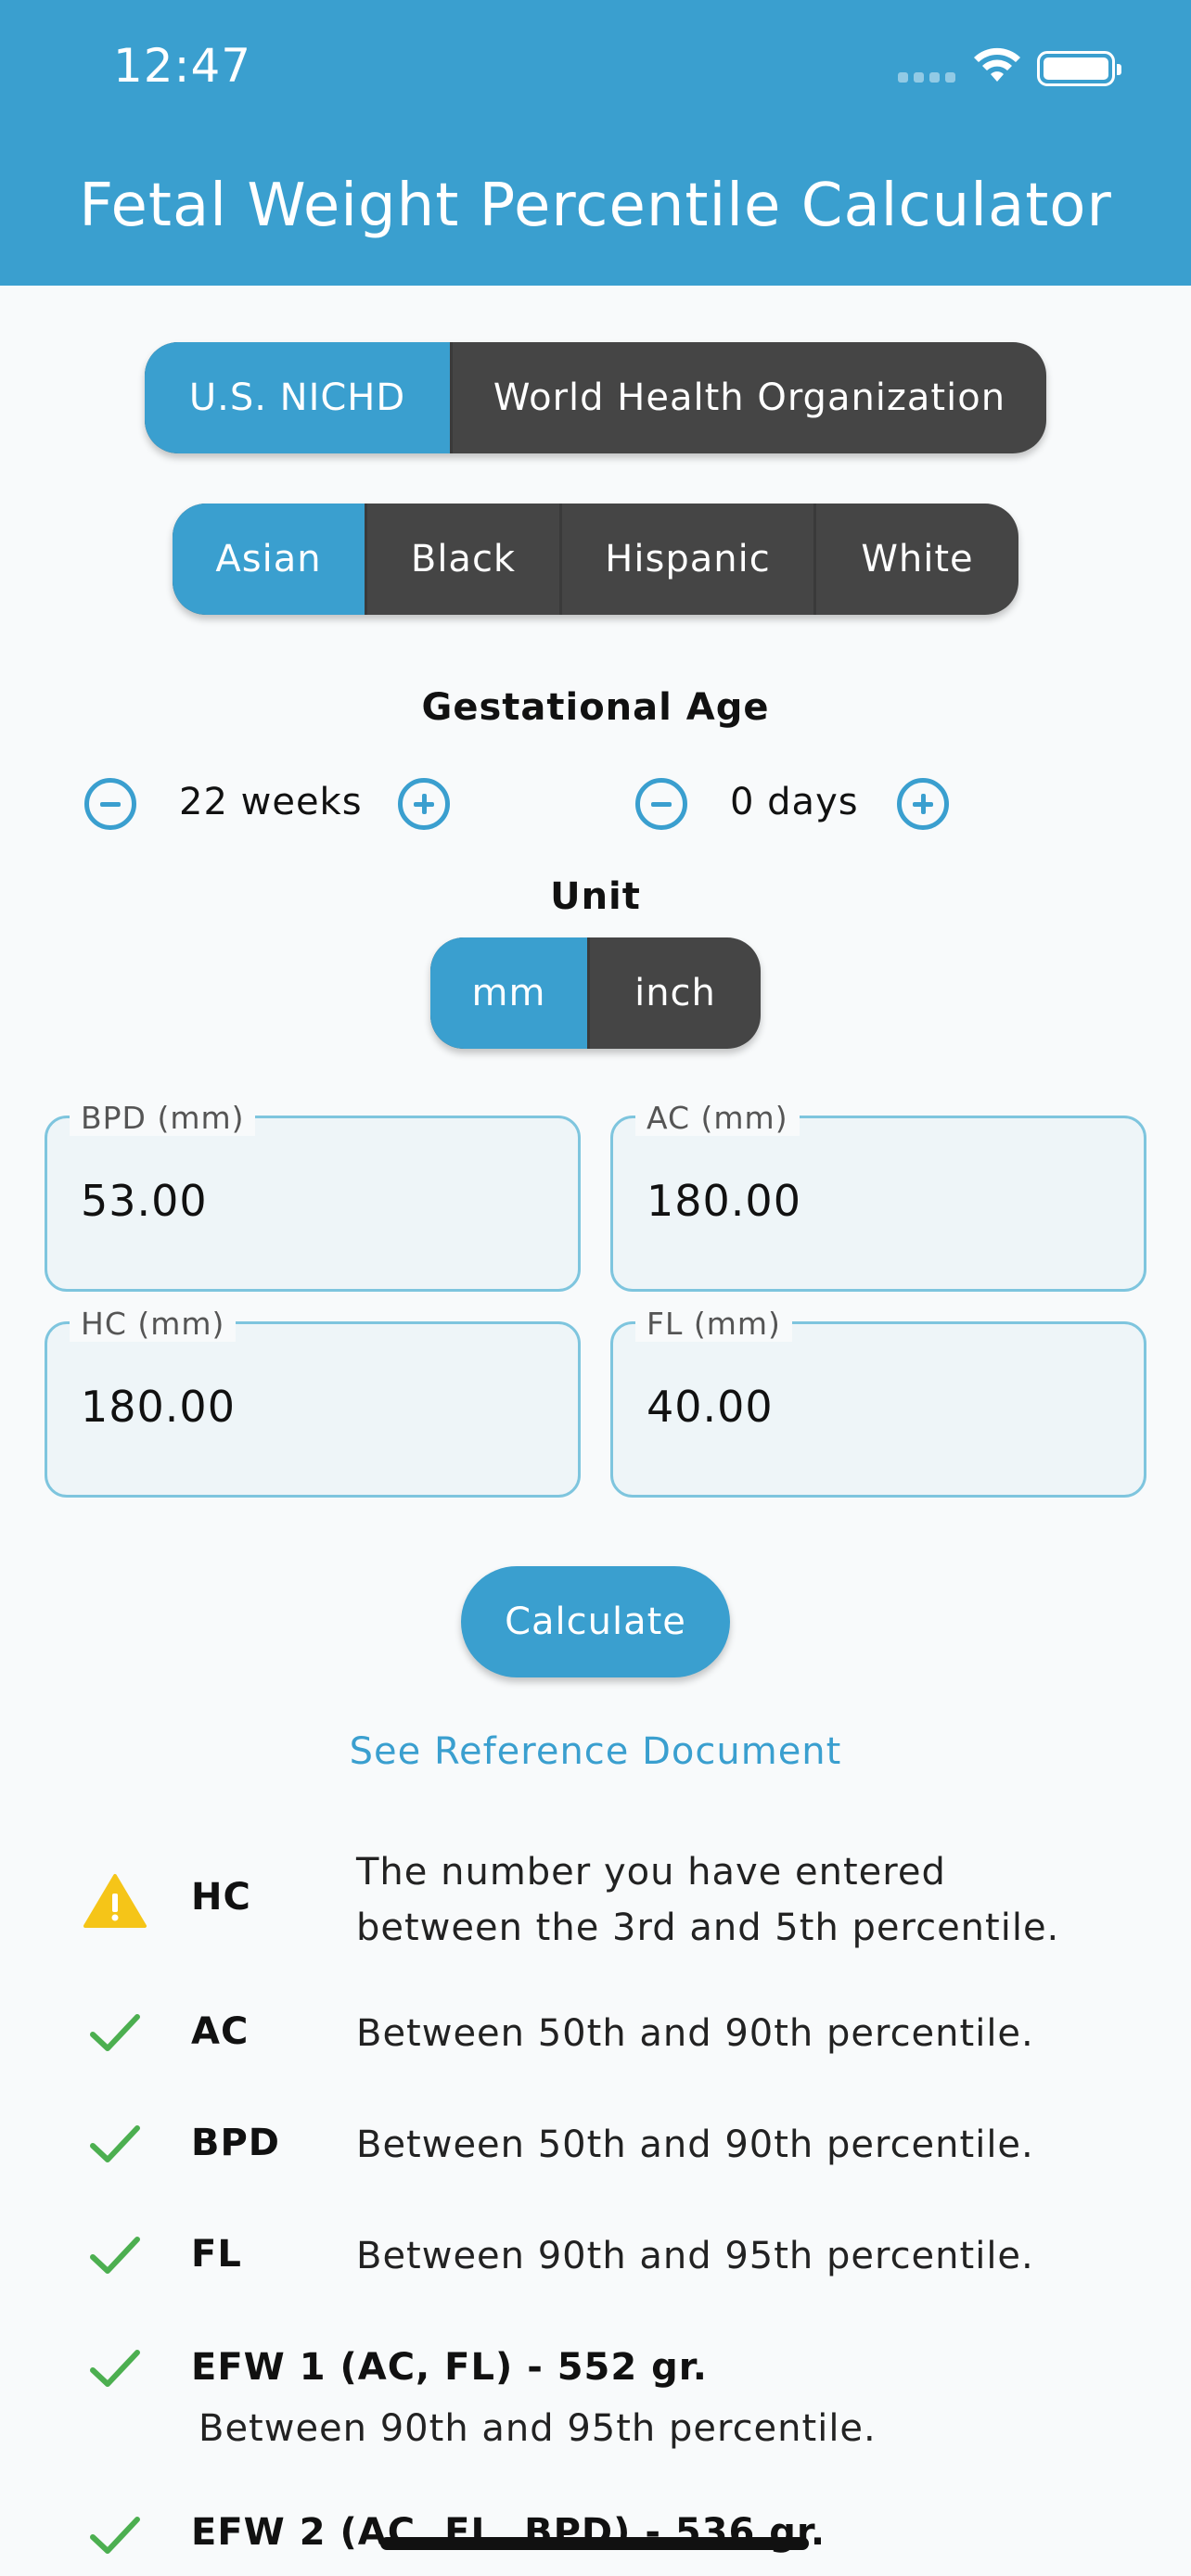 The width and height of the screenshot is (1191, 2576). Describe the element at coordinates (923, 804) in the screenshot. I see `days-increment-button` at that location.